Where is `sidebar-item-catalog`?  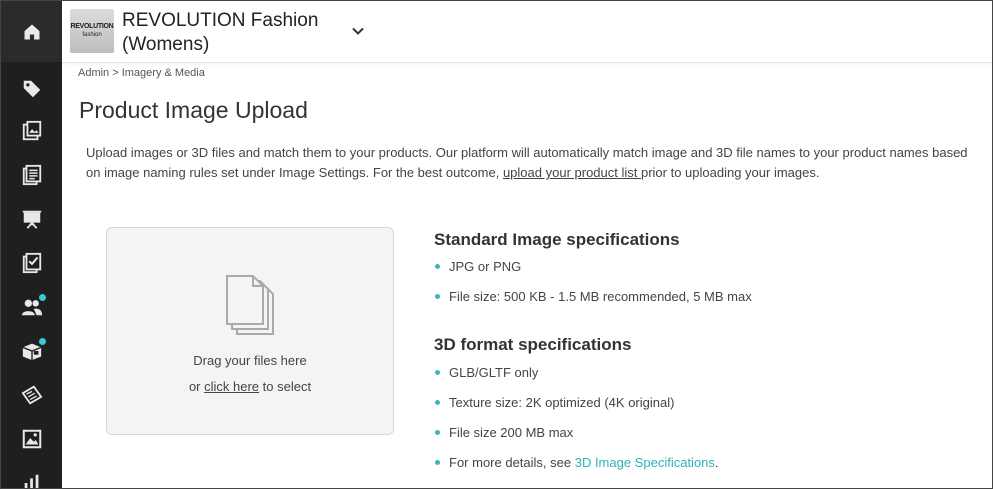 sidebar-item-catalog is located at coordinates (31, 175).